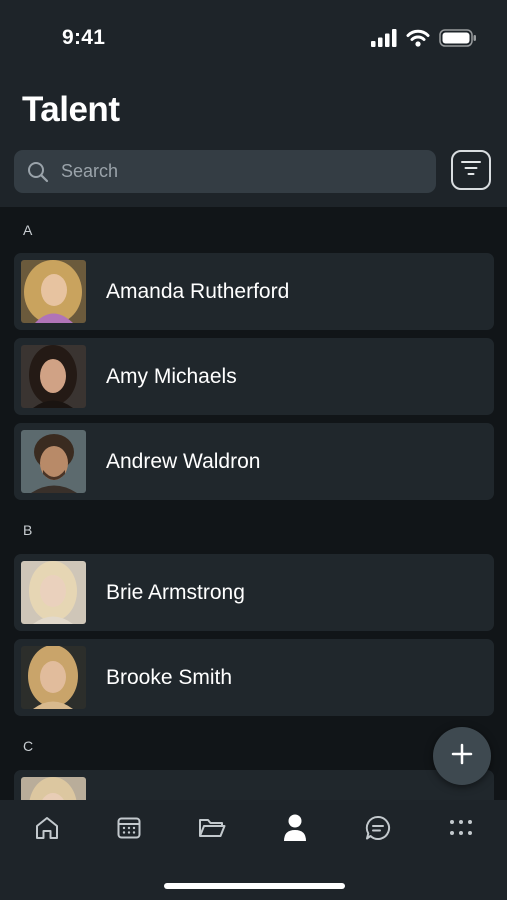 The width and height of the screenshot is (507, 900). Describe the element at coordinates (171, 376) in the screenshot. I see `contact-name: Amy Michaels` at that location.